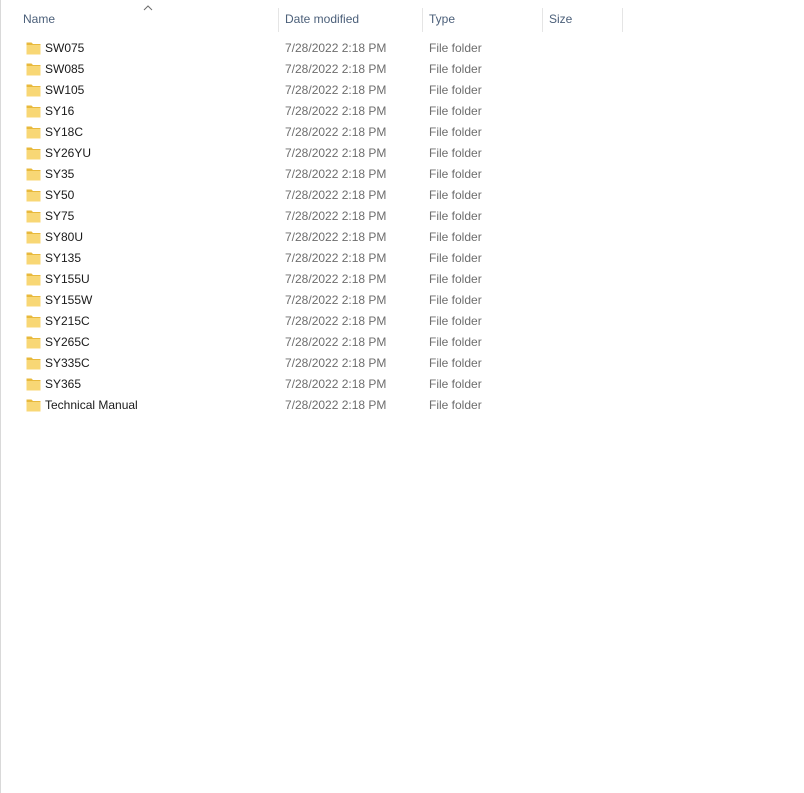 The image size is (804, 793). What do you see at coordinates (39, 19) in the screenshot?
I see `column-header-name-label: Name` at bounding box center [39, 19].